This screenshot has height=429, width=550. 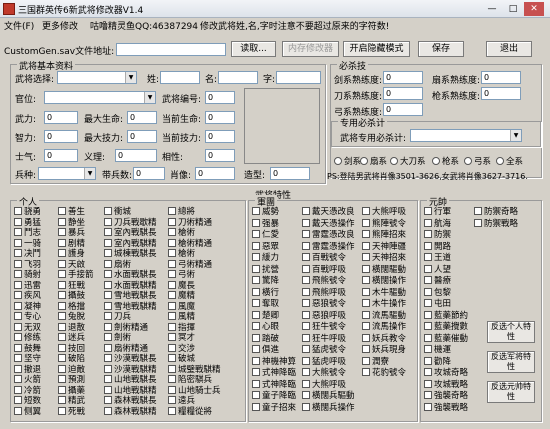 What do you see at coordinates (180, 77) in the screenshot?
I see `surname-input` at bounding box center [180, 77].